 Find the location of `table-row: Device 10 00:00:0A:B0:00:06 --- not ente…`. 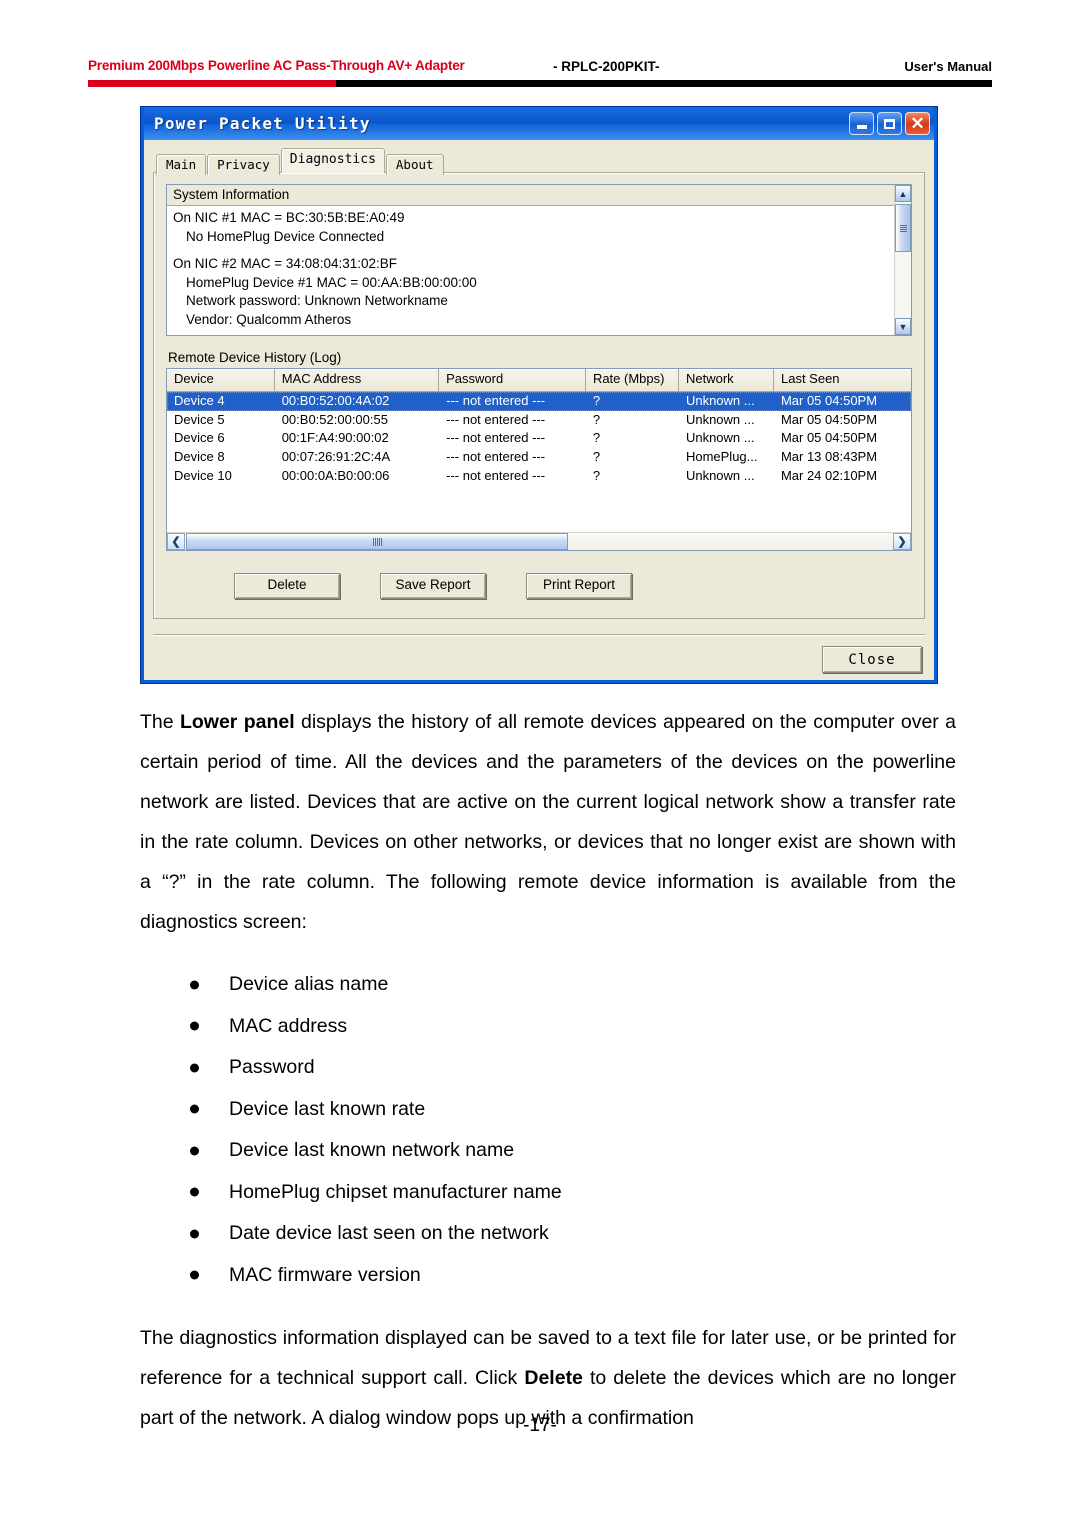

table-row: Device 10 00:00:0A:B0:00:06 --- not ente… is located at coordinates (539, 475).